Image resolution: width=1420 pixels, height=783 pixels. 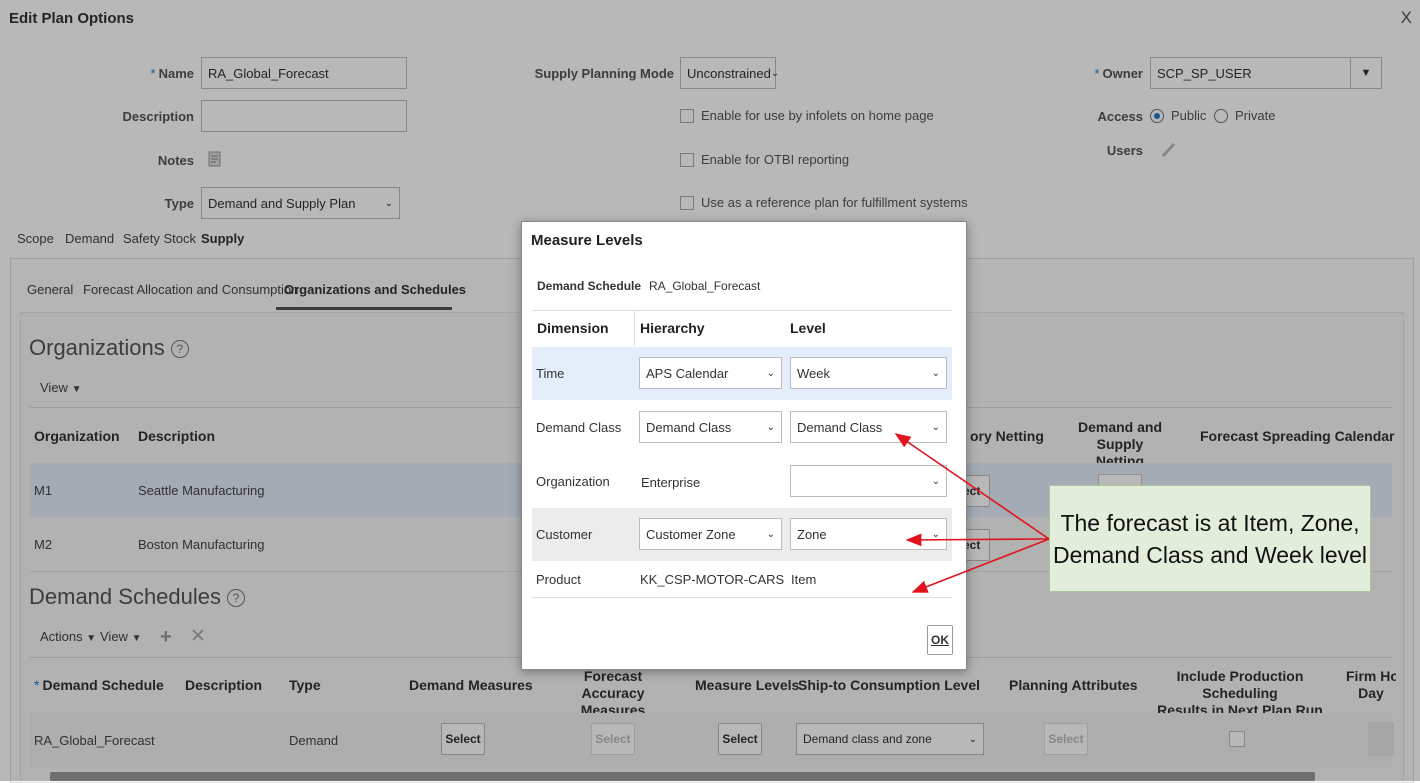 What do you see at coordinates (980, 565) in the screenshot?
I see `arrow-to-item` at bounding box center [980, 565].